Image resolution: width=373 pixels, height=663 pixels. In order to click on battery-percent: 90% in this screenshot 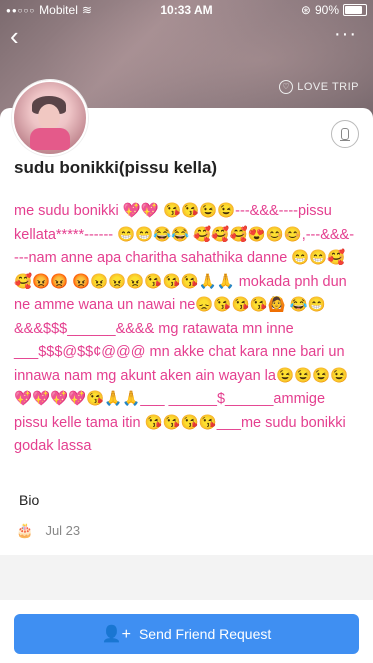, I will do `click(326, 10)`.